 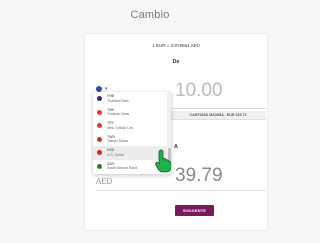 I want to click on currency-option-try: TRY New Turkish Lira, so click(x=132, y=126).